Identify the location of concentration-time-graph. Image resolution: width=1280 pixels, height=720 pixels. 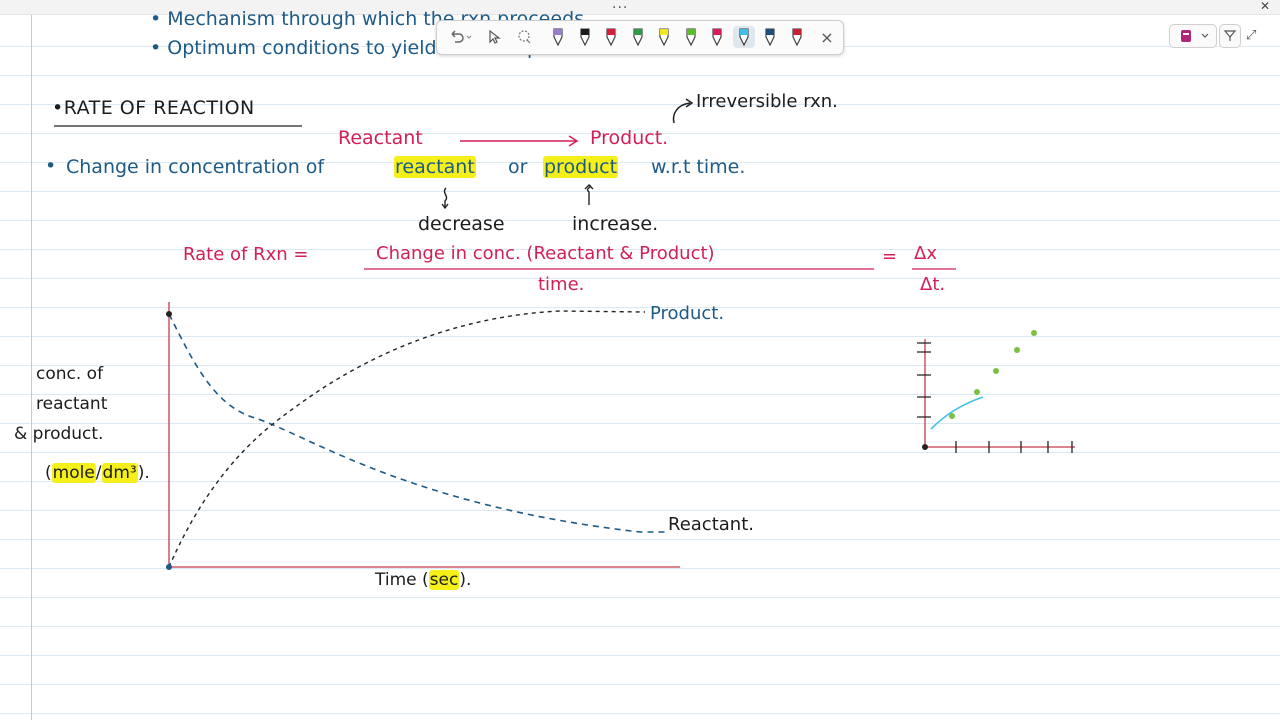
(423, 436).